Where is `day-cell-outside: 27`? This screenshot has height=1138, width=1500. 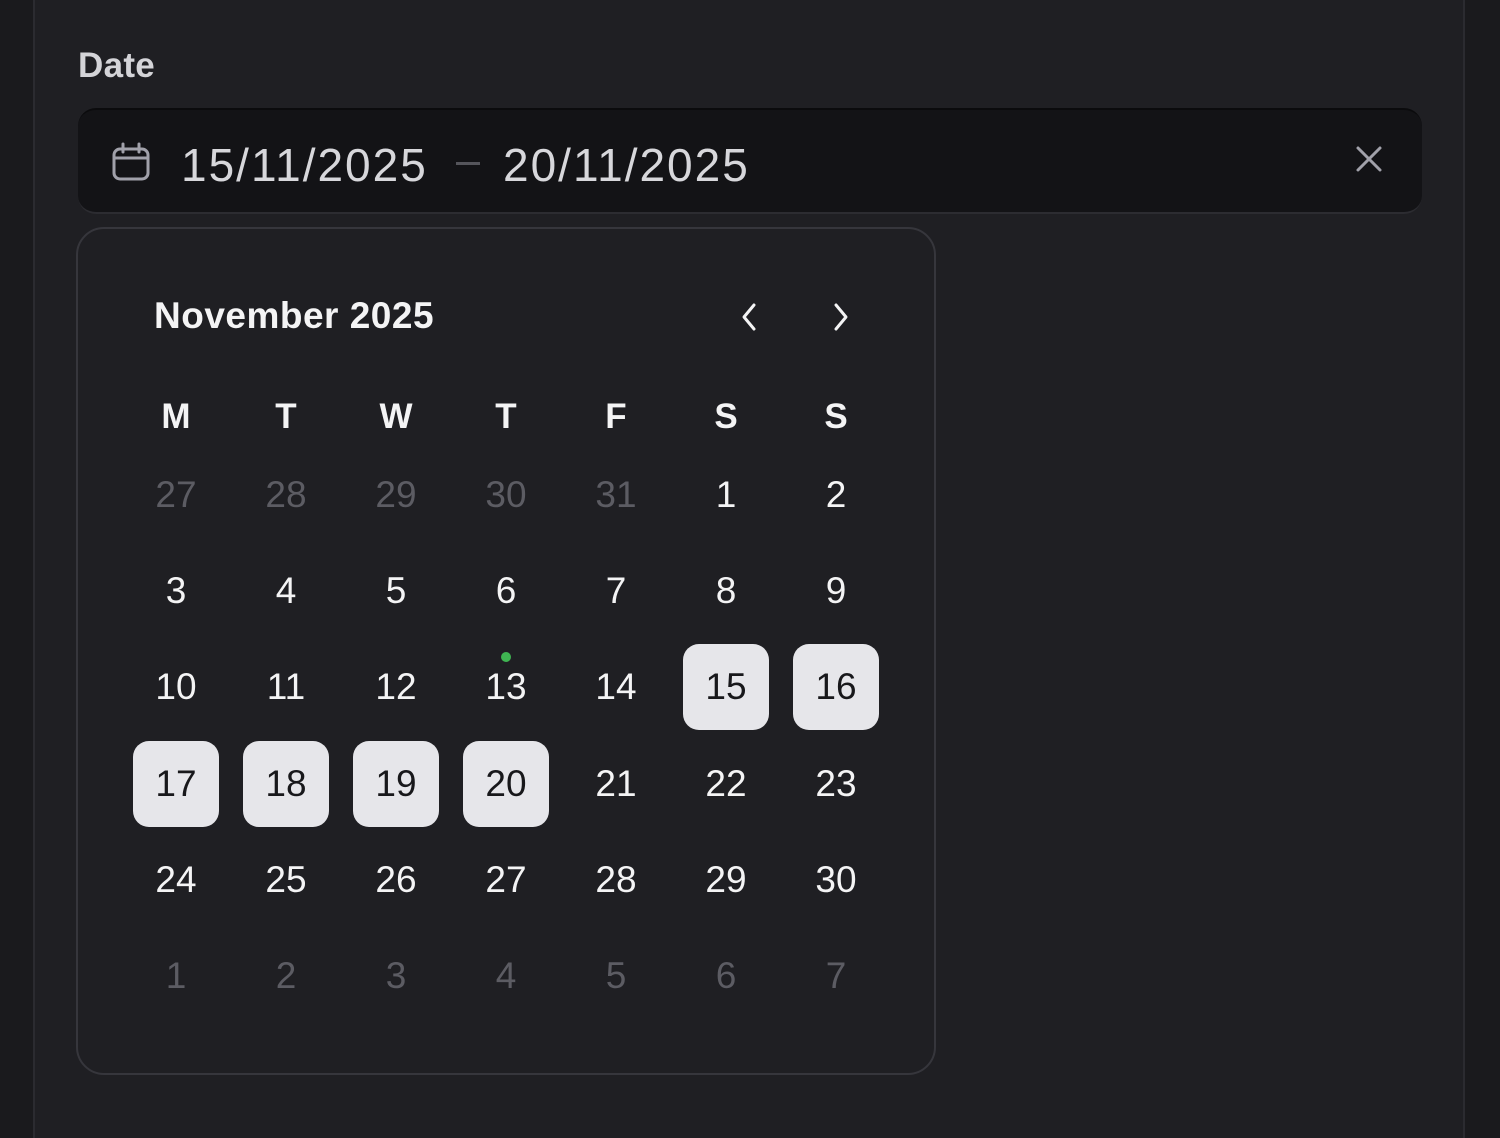
day-cell-outside: 27 is located at coordinates (176, 495).